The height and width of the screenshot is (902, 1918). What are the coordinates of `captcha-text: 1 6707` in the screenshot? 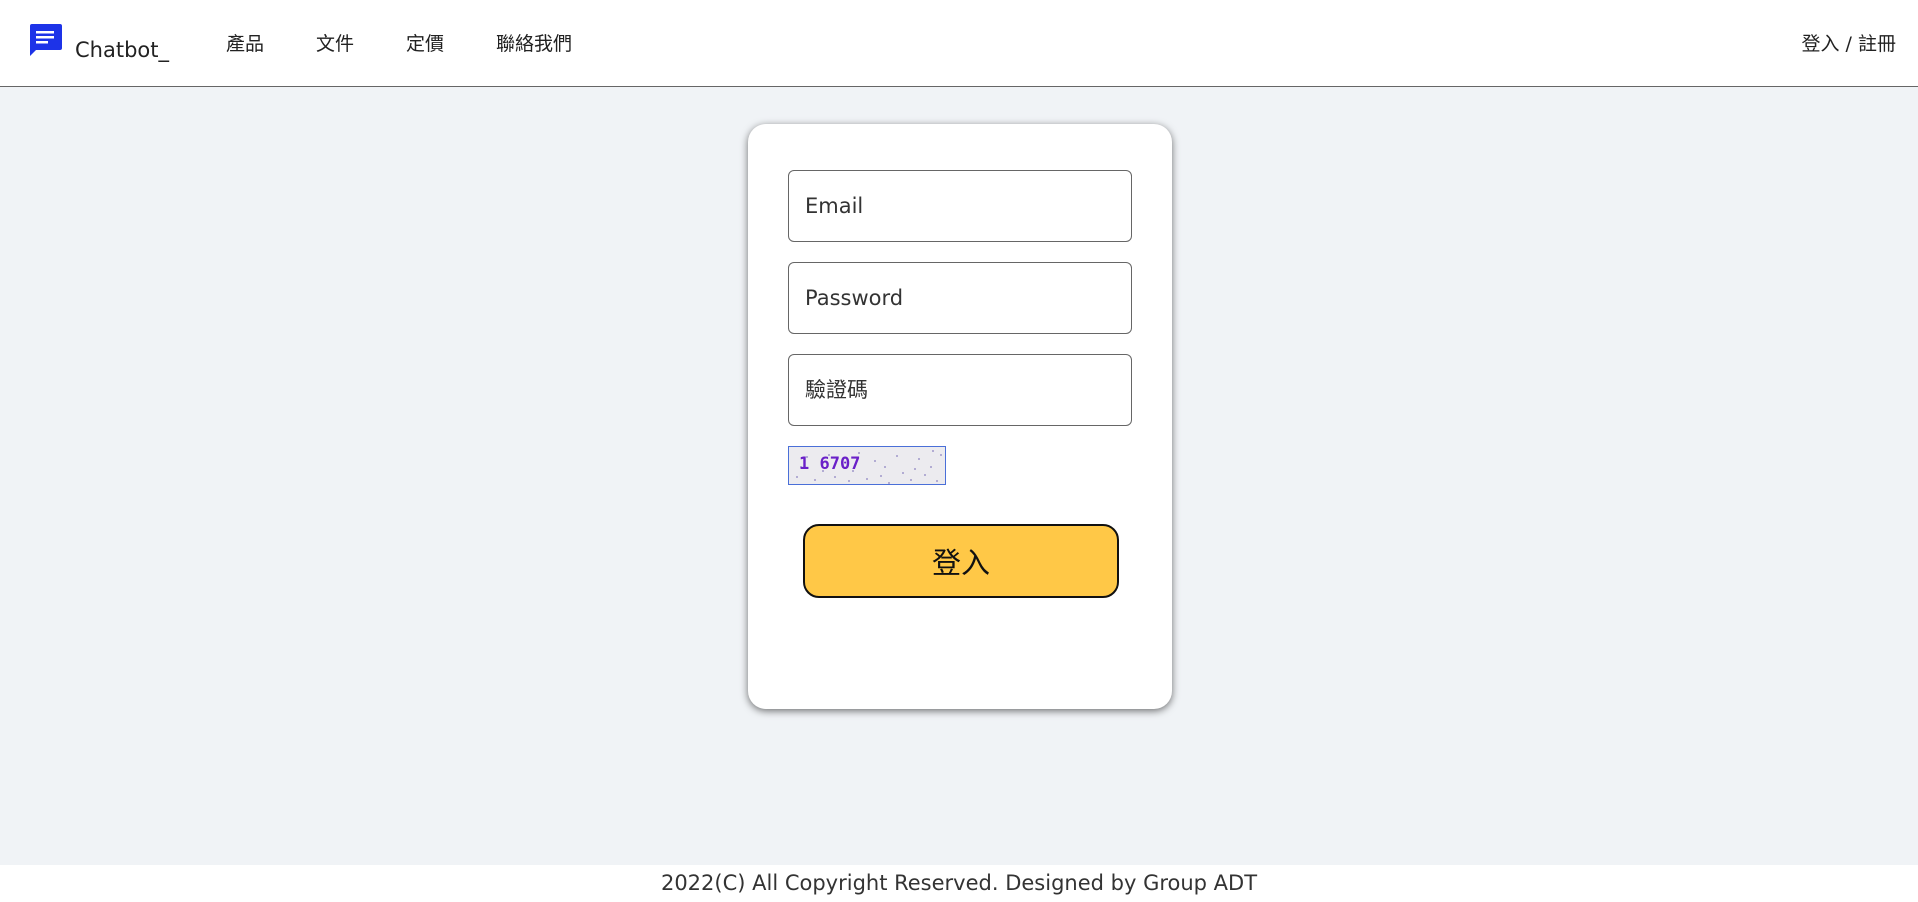 It's located at (829, 464).